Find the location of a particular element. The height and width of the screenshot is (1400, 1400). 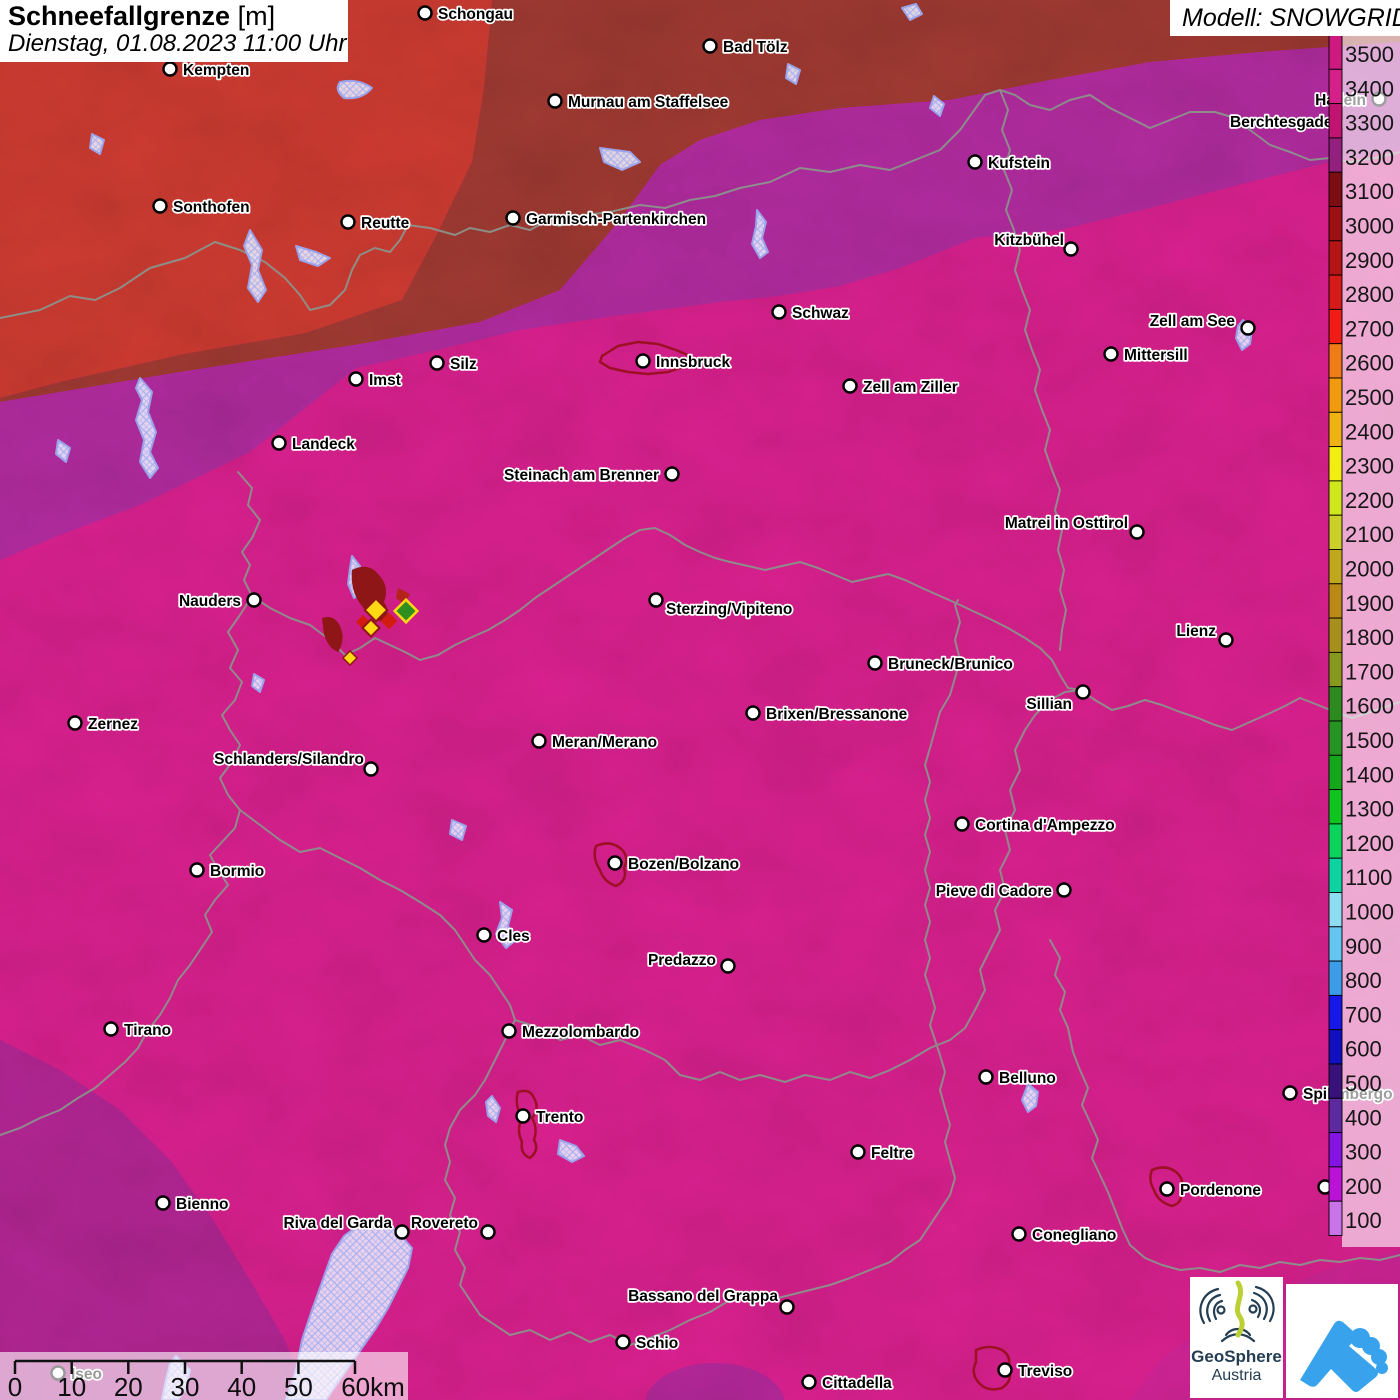

geosphere-logo: GeoSphere Austria is located at coordinates (1236, 1337).